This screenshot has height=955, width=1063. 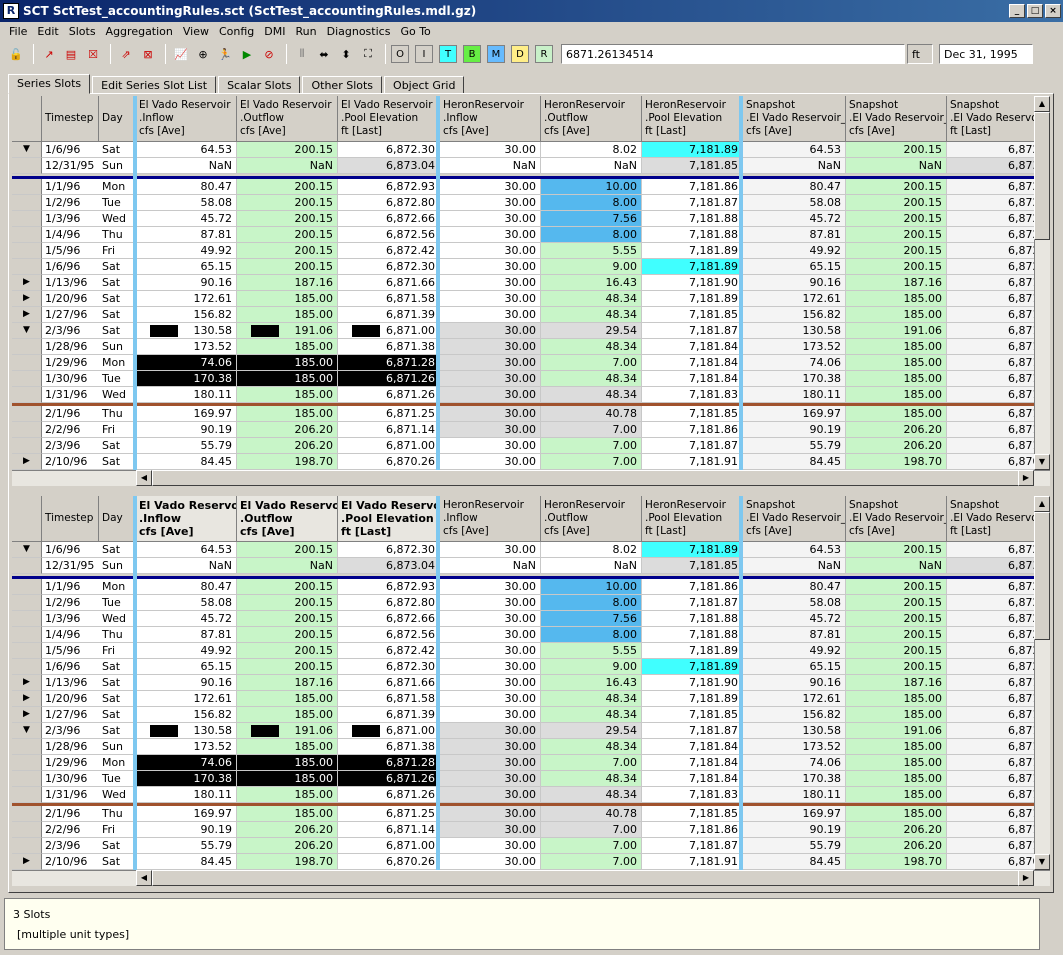 I want to click on menu-file: File, so click(x=18, y=31).